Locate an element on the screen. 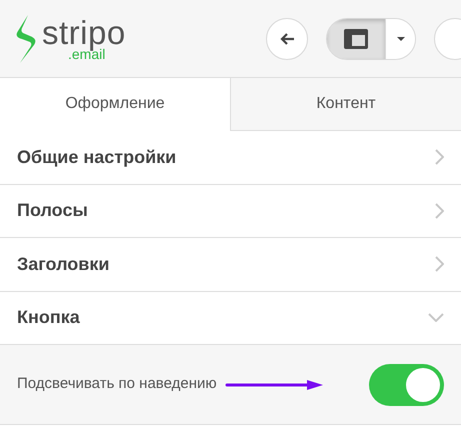 This screenshot has width=461, height=428. back-arrow-icon is located at coordinates (287, 39).